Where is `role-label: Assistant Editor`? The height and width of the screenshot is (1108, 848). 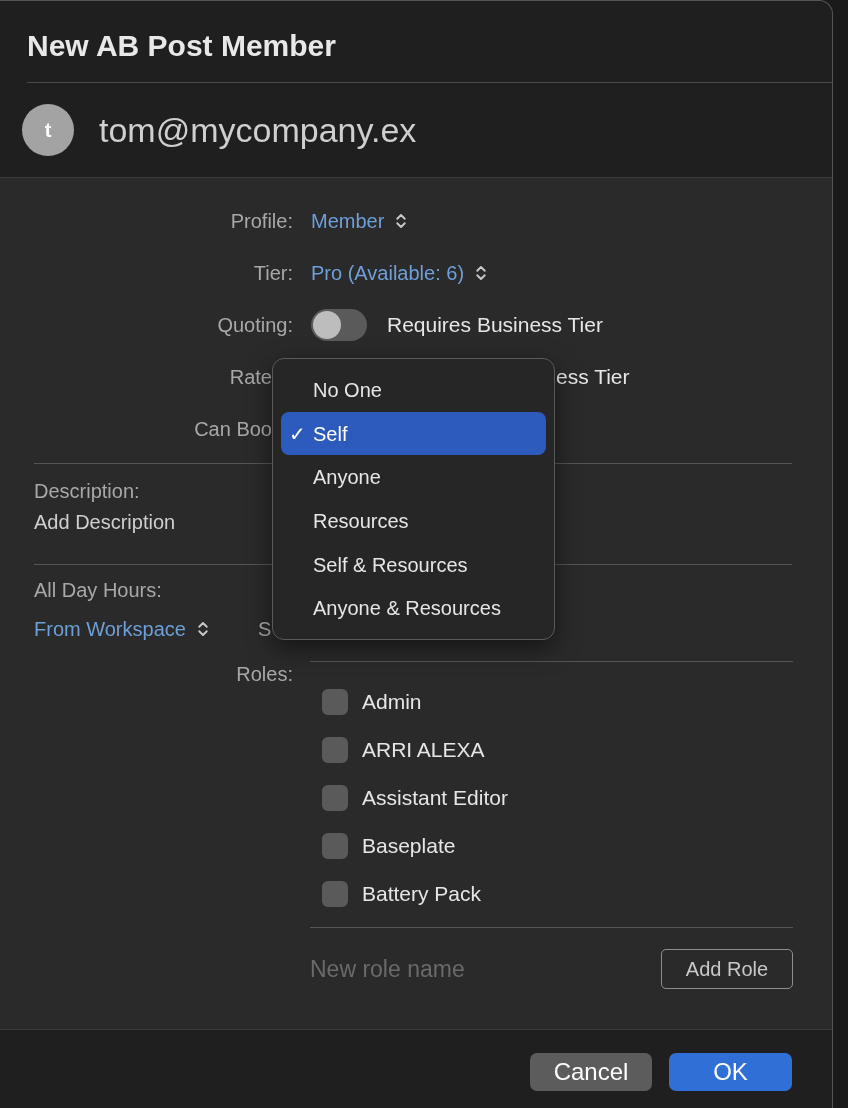
role-label: Assistant Editor is located at coordinates (435, 798).